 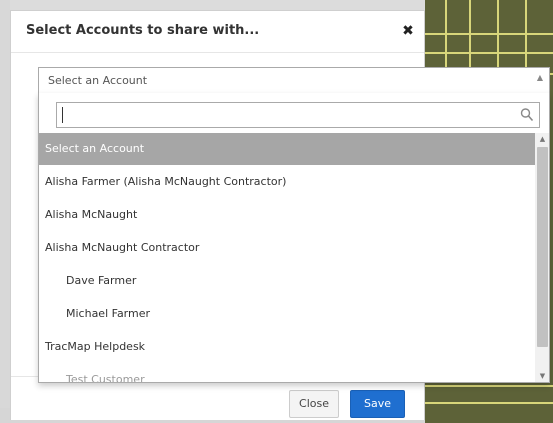 I want to click on option-item: Alisha McNaught Contractor, so click(x=287, y=248).